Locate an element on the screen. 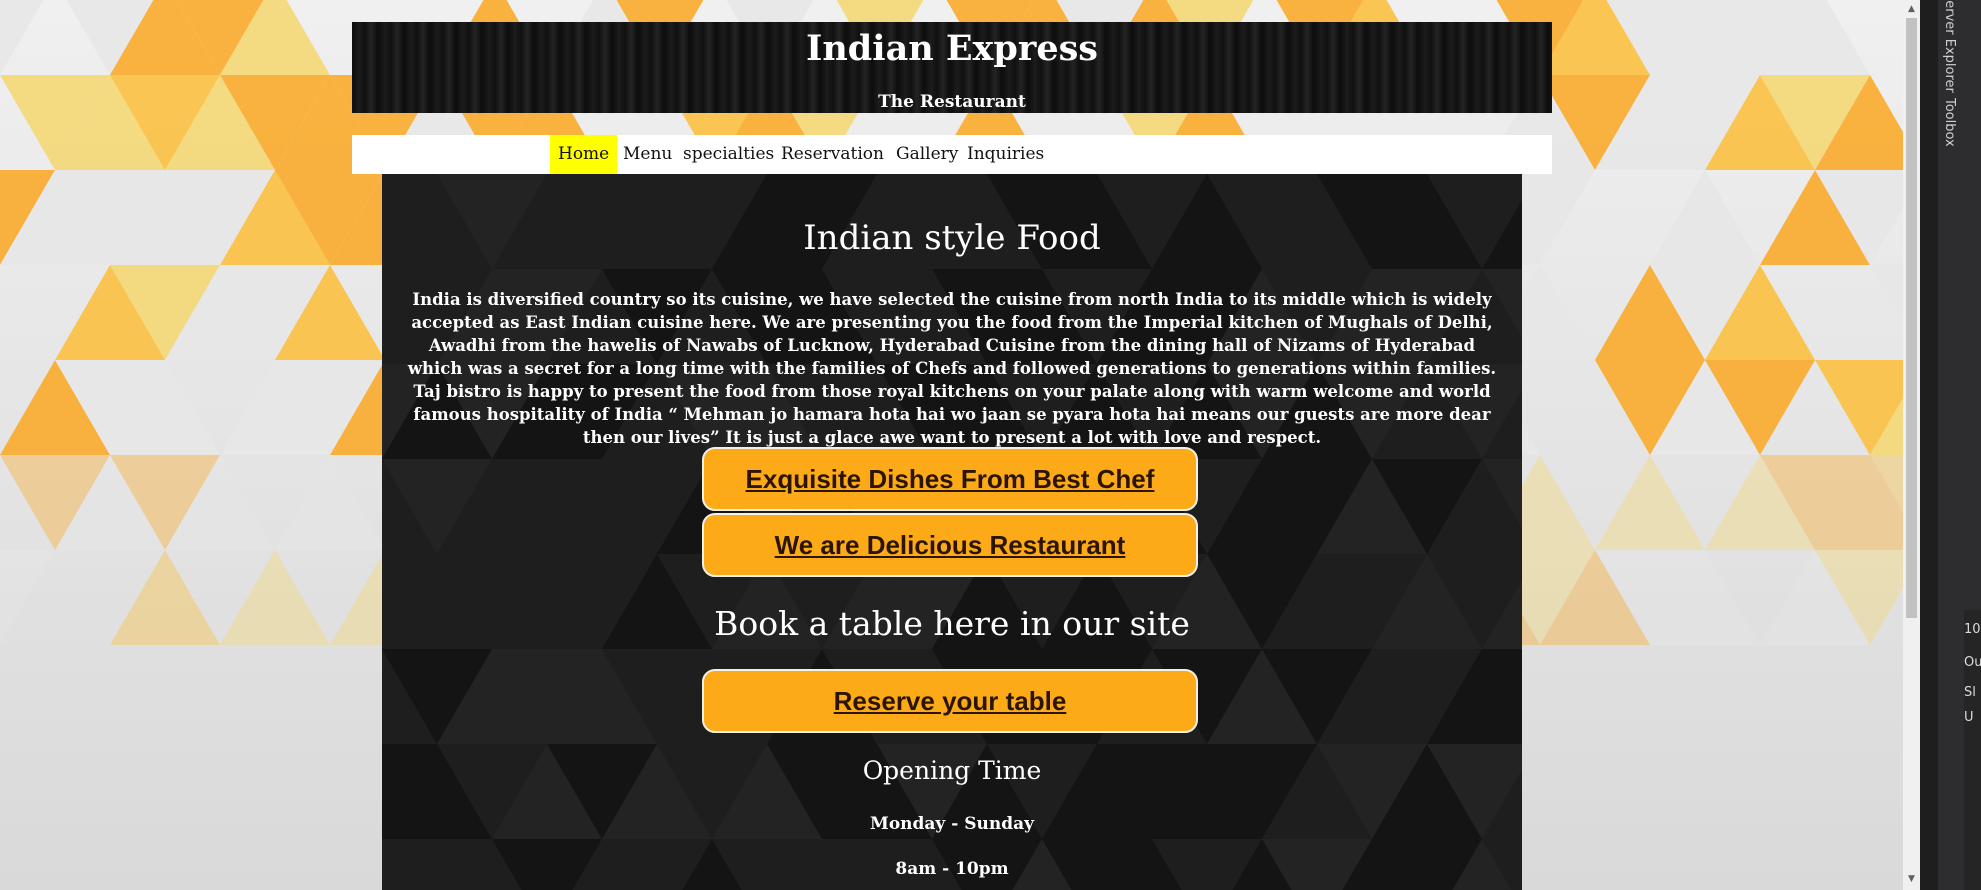  ide-fragment-2: Ou is located at coordinates (1972, 662).